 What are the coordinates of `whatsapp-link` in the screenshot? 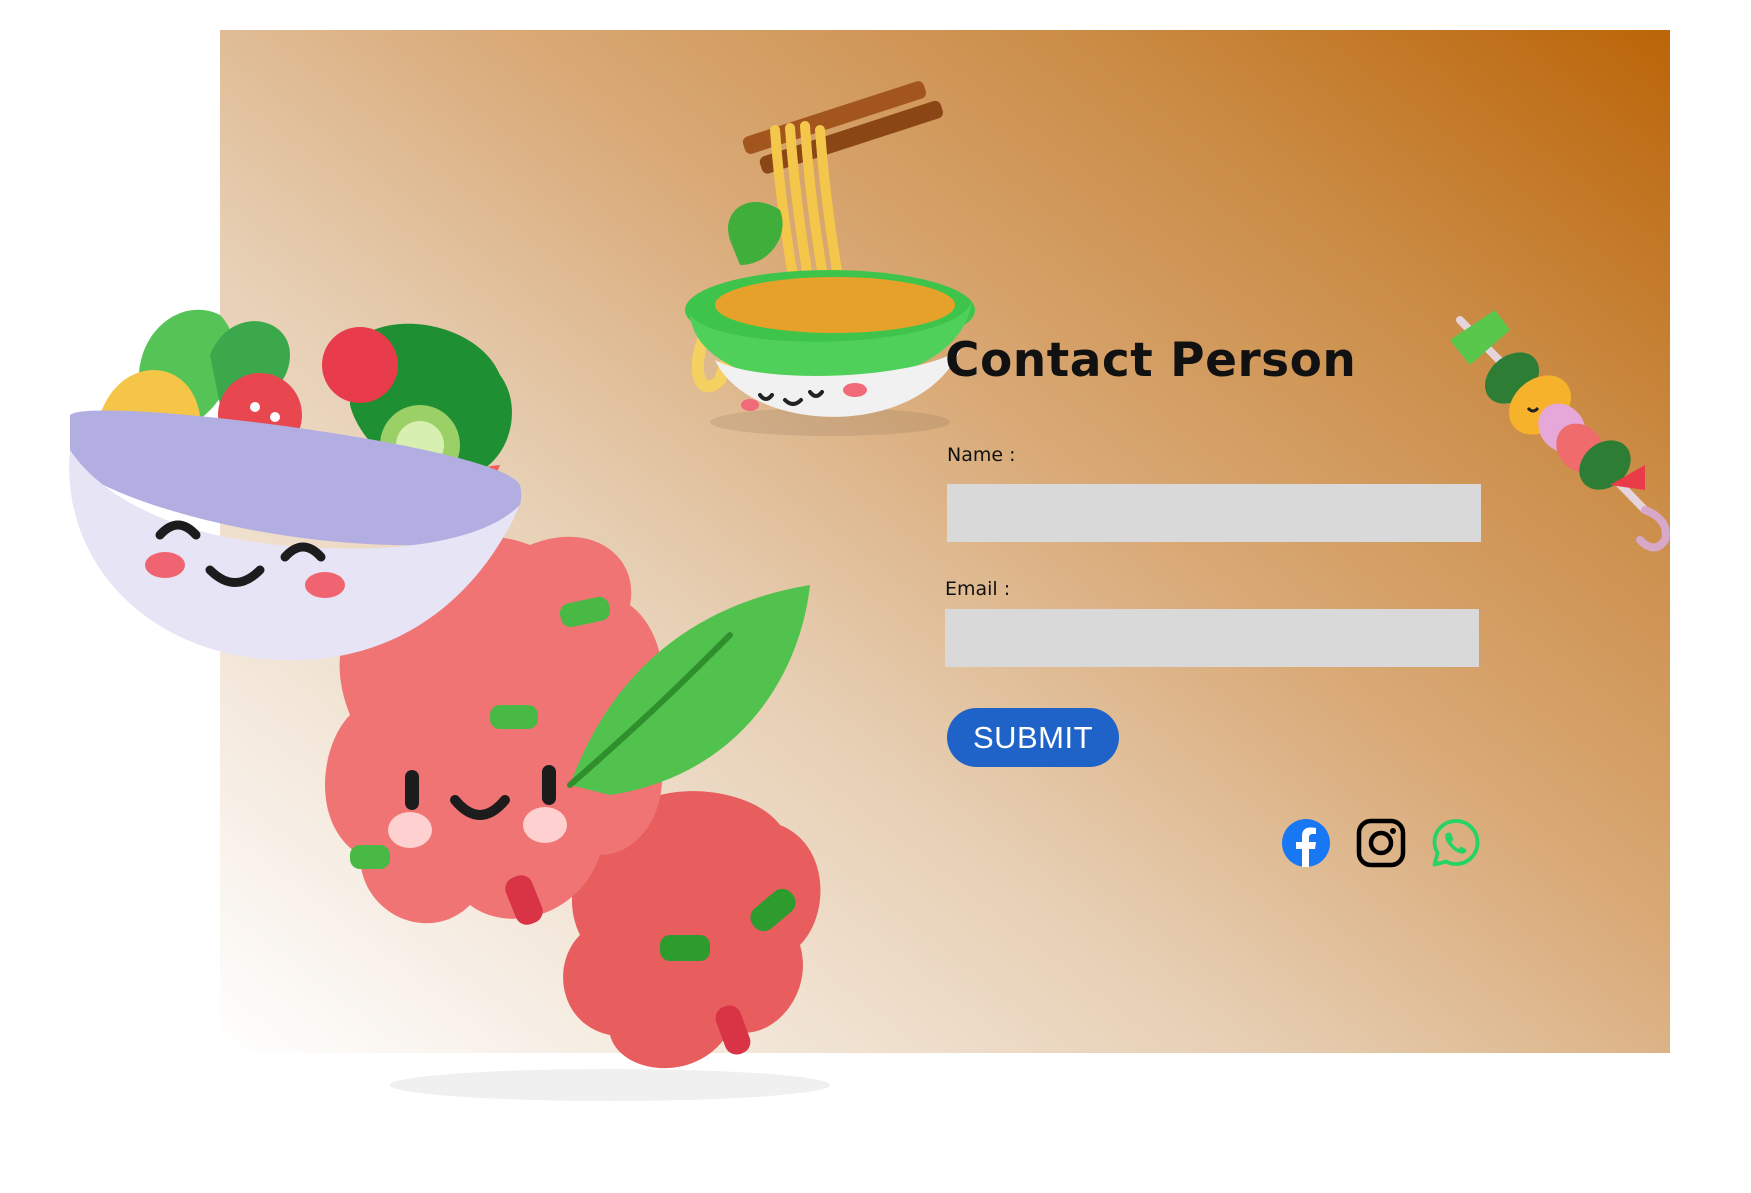 It's located at (1456, 843).